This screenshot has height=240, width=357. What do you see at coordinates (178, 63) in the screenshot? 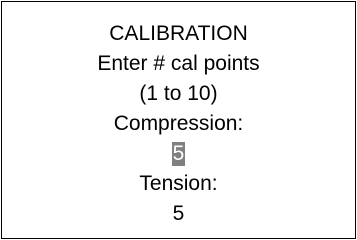
I see `prompt-text: Enter # cal points` at bounding box center [178, 63].